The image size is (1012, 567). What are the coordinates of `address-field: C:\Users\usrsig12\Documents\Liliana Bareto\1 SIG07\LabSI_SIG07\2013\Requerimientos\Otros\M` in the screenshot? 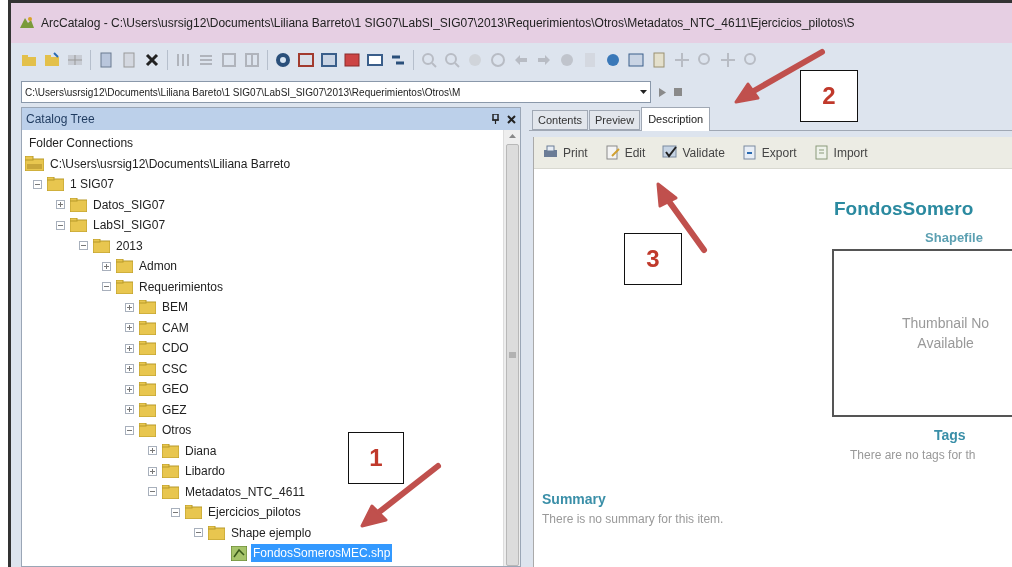 It's located at (336, 92).